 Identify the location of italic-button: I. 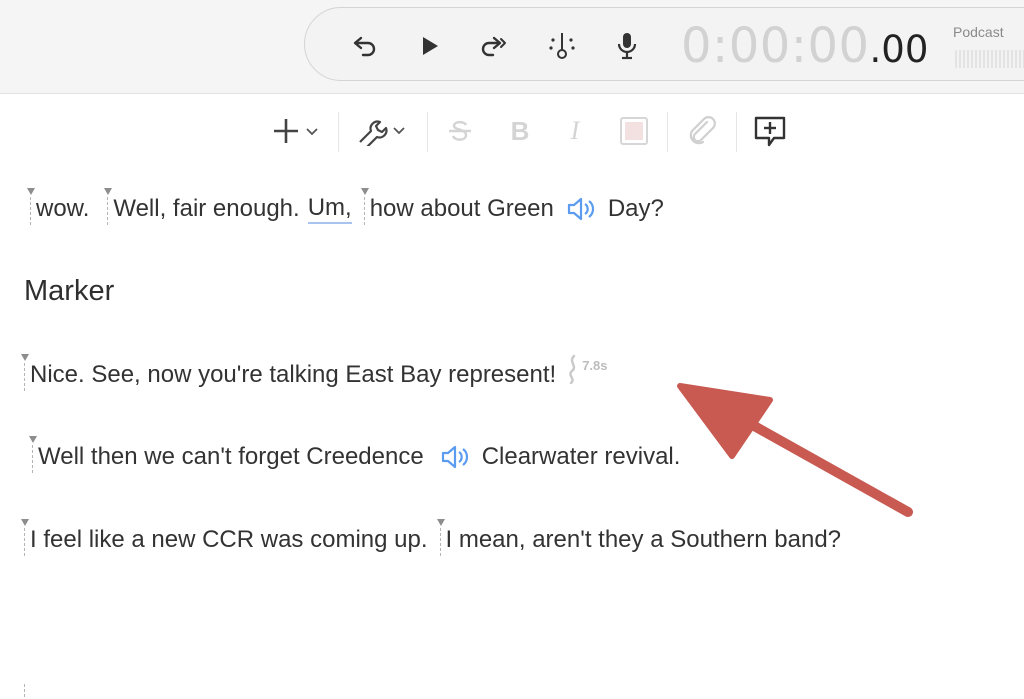
(575, 131).